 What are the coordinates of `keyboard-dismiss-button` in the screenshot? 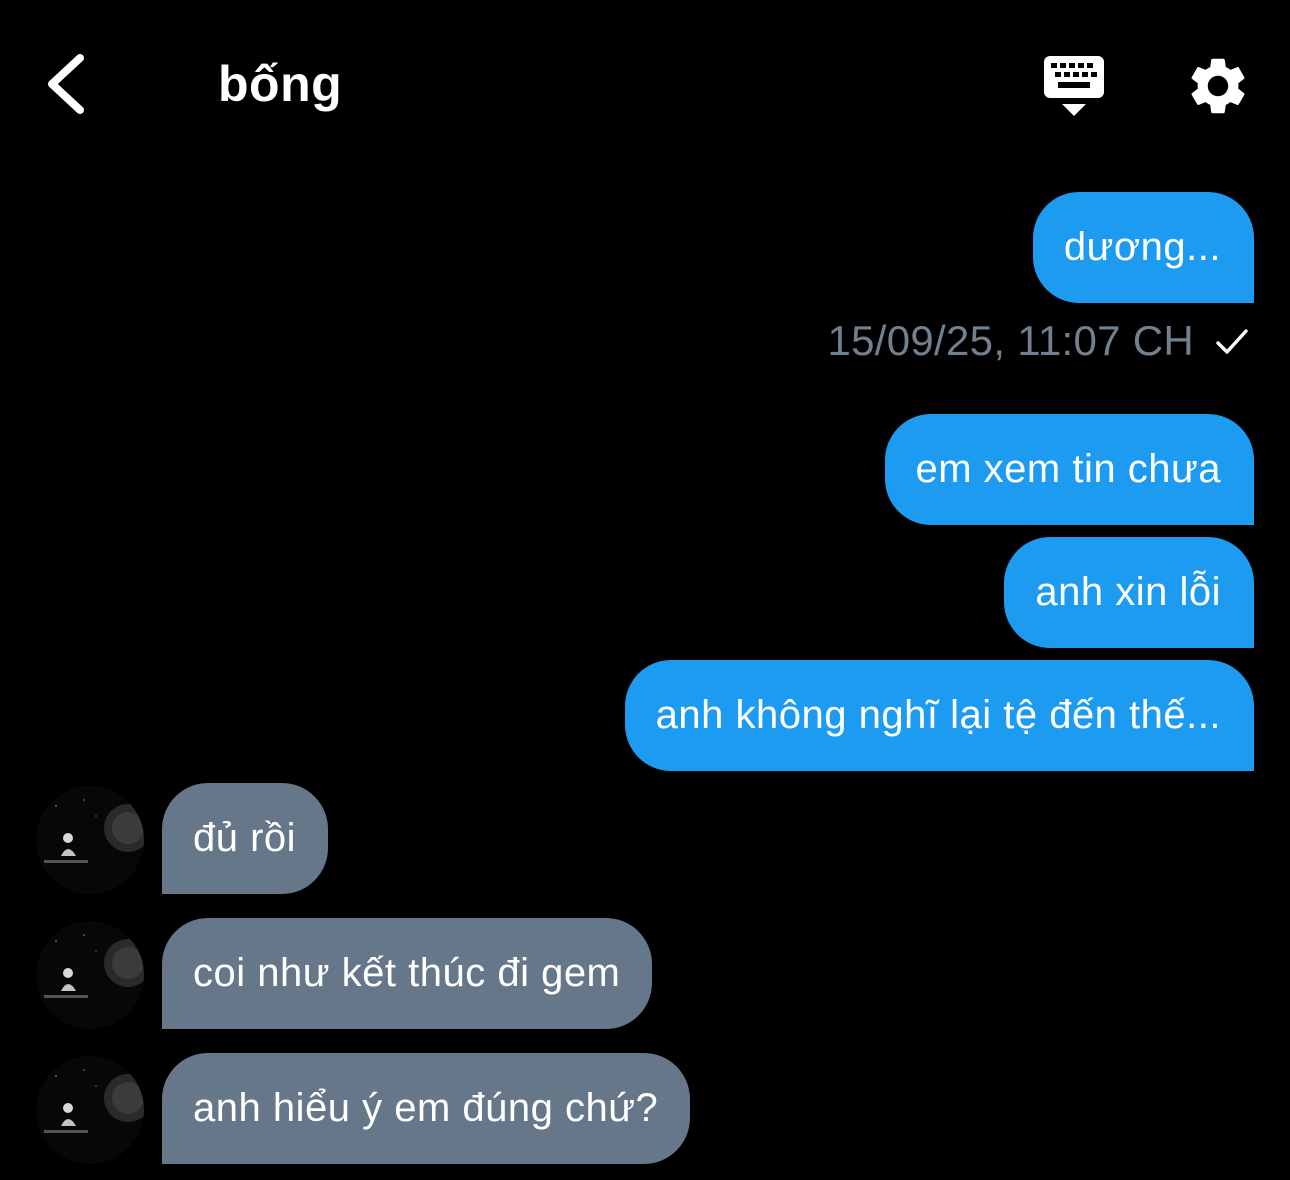 It's located at (1074, 86).